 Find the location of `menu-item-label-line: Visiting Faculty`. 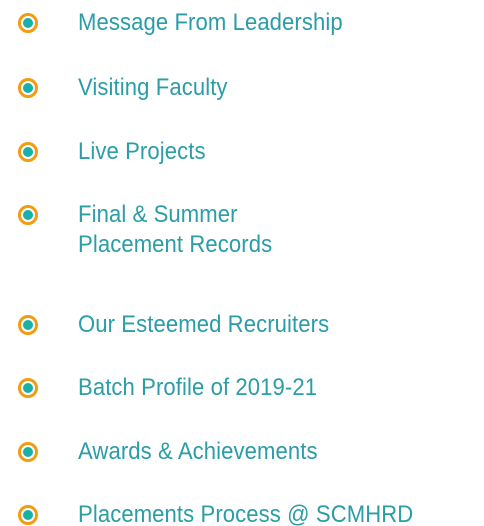

menu-item-label-line: Visiting Faculty is located at coordinates (153, 87).